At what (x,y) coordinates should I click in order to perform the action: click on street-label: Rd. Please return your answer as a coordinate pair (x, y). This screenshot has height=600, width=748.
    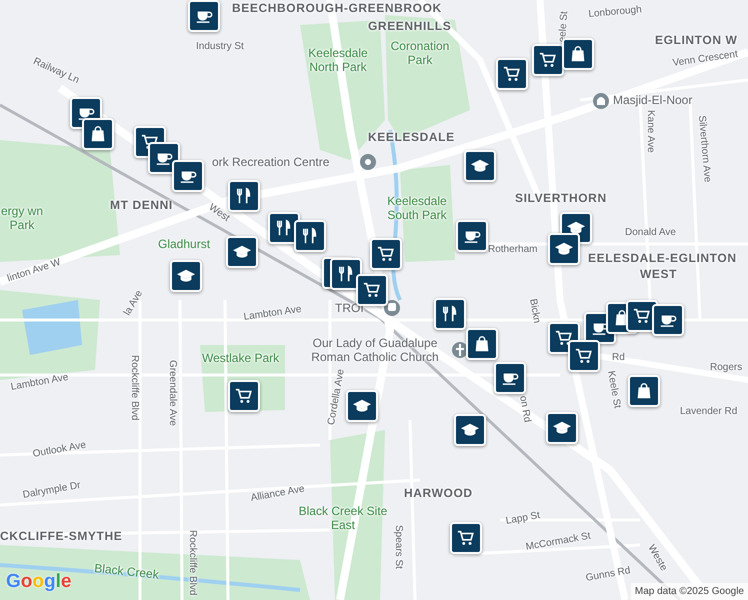
    Looking at the image, I should click on (618, 358).